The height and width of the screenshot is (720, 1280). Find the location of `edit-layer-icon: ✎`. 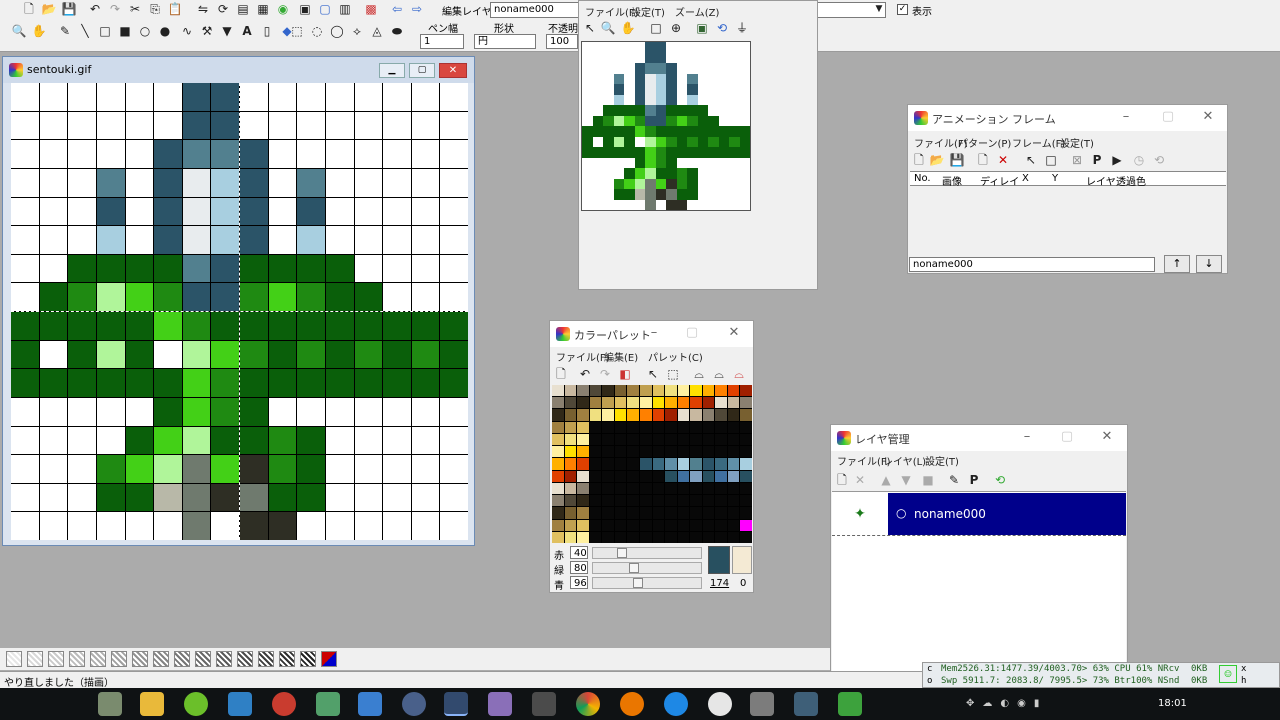

edit-layer-icon: ✎ is located at coordinates (954, 480).